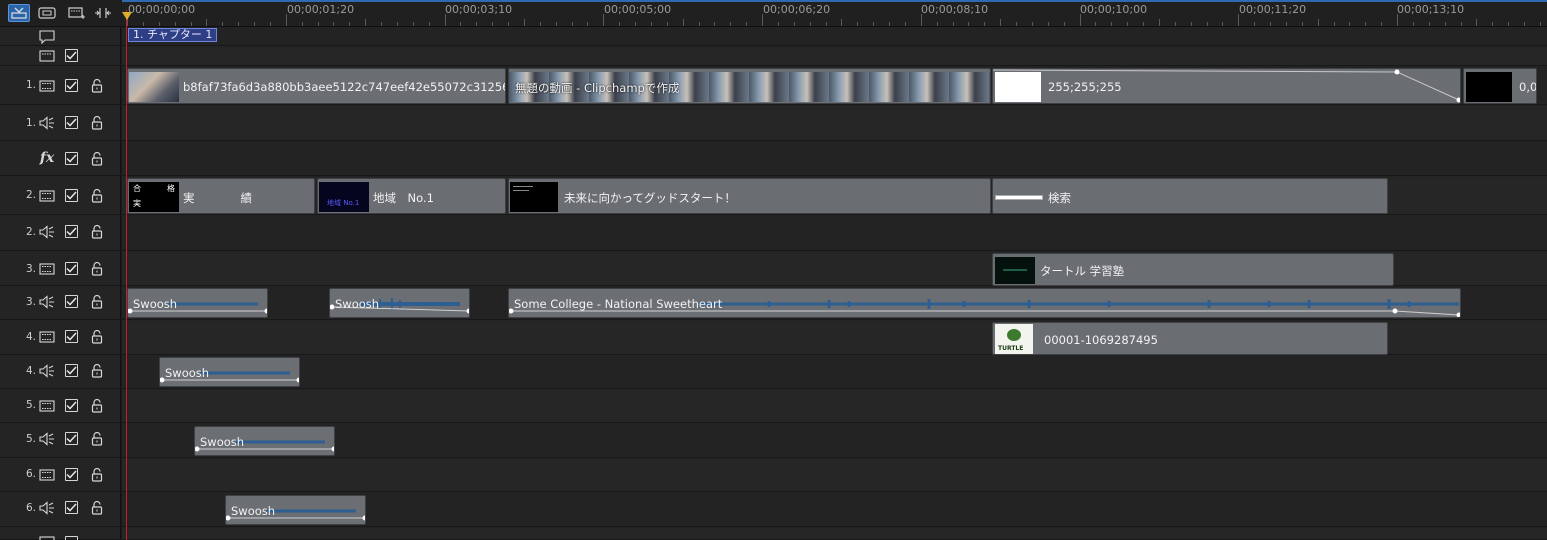  What do you see at coordinates (126, 275) in the screenshot?
I see `playhead-line` at bounding box center [126, 275].